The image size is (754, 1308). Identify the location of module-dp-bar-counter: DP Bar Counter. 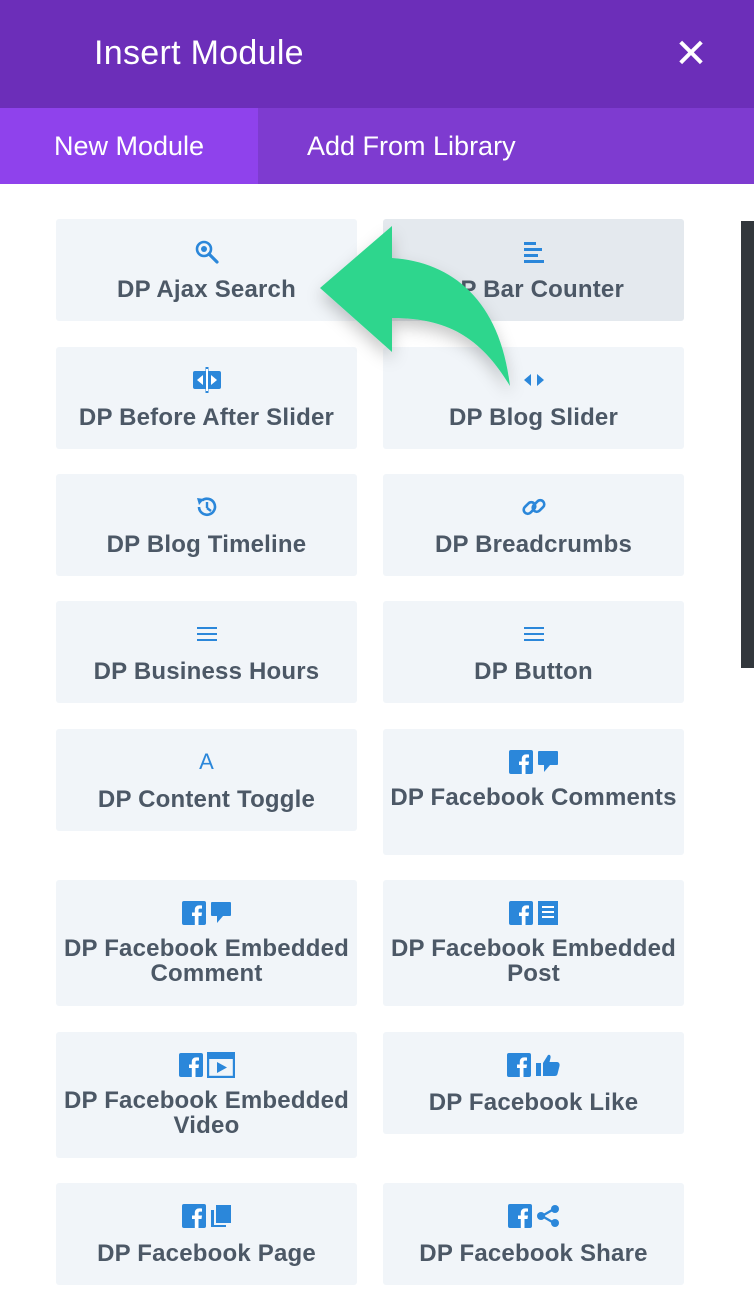
(533, 270).